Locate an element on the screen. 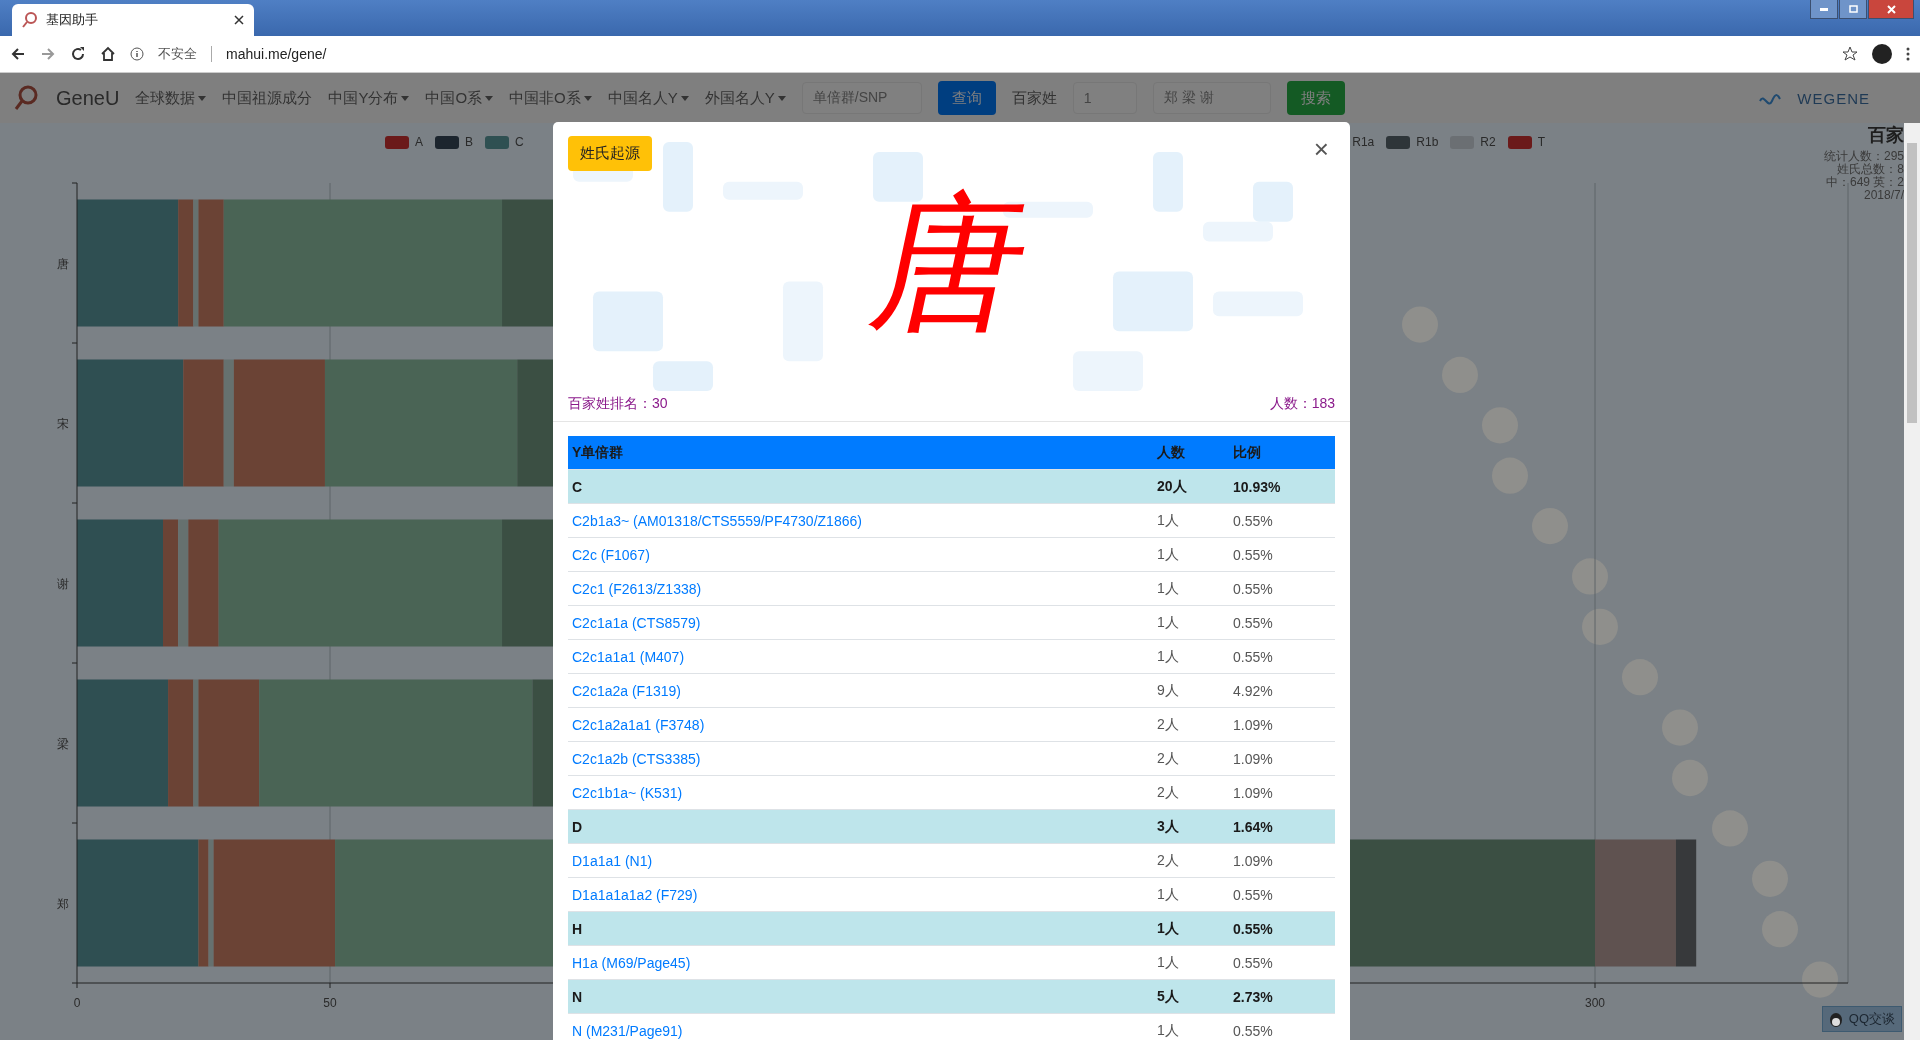 The image size is (1920, 1040). maximize-icon is located at coordinates (1853, 9).